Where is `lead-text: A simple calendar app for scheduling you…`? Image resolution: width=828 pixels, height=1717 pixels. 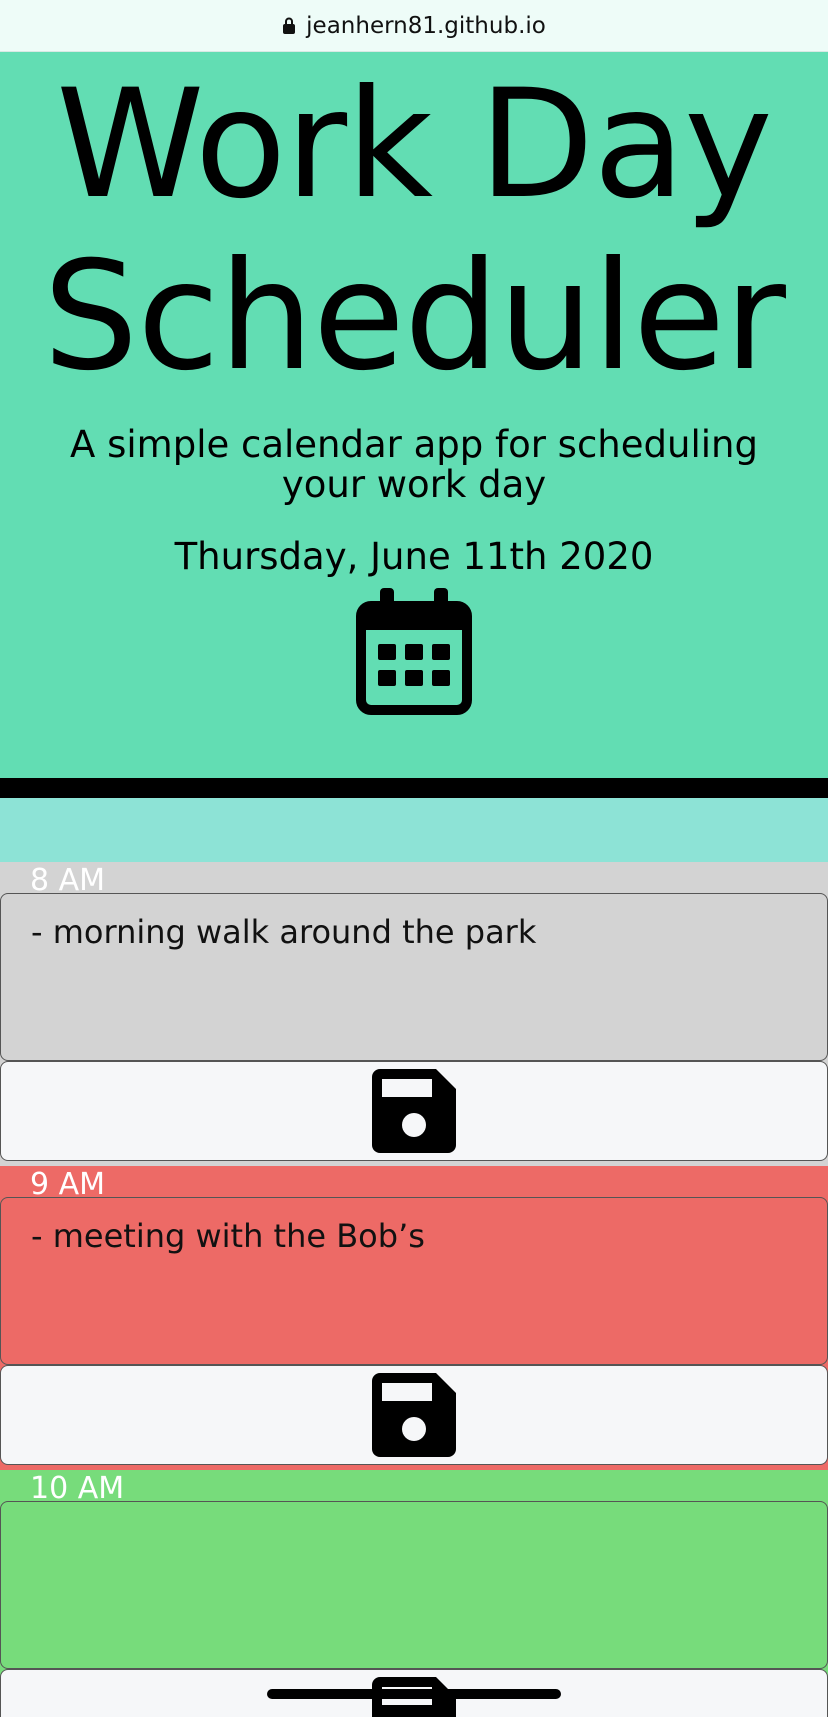 lead-text: A simple calendar app for scheduling you… is located at coordinates (414, 464).